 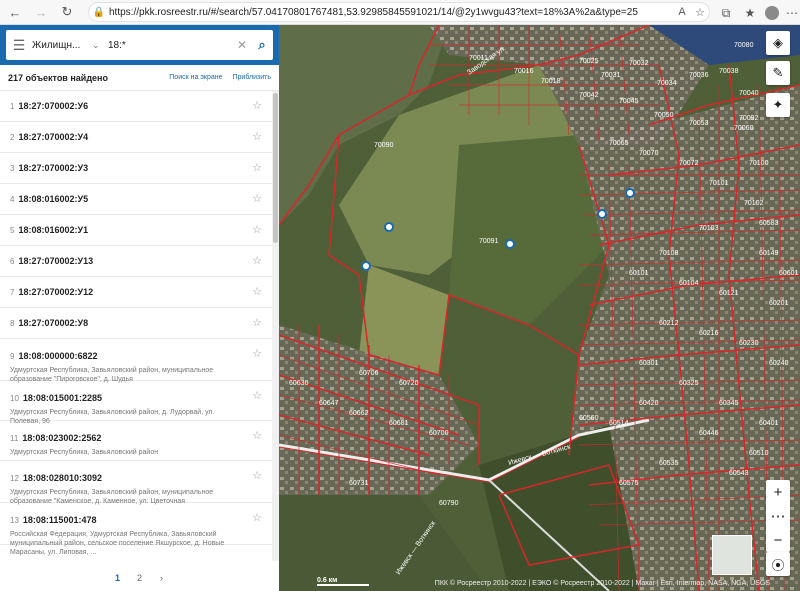 I want to click on list-item: 7 18:27:070002:У12 ☆, so click(x=136, y=292).